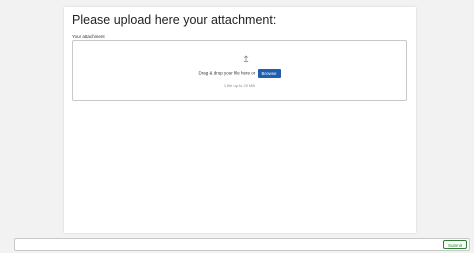 The width and height of the screenshot is (474, 253). What do you see at coordinates (454, 244) in the screenshot?
I see `submit-button: Submit` at bounding box center [454, 244].